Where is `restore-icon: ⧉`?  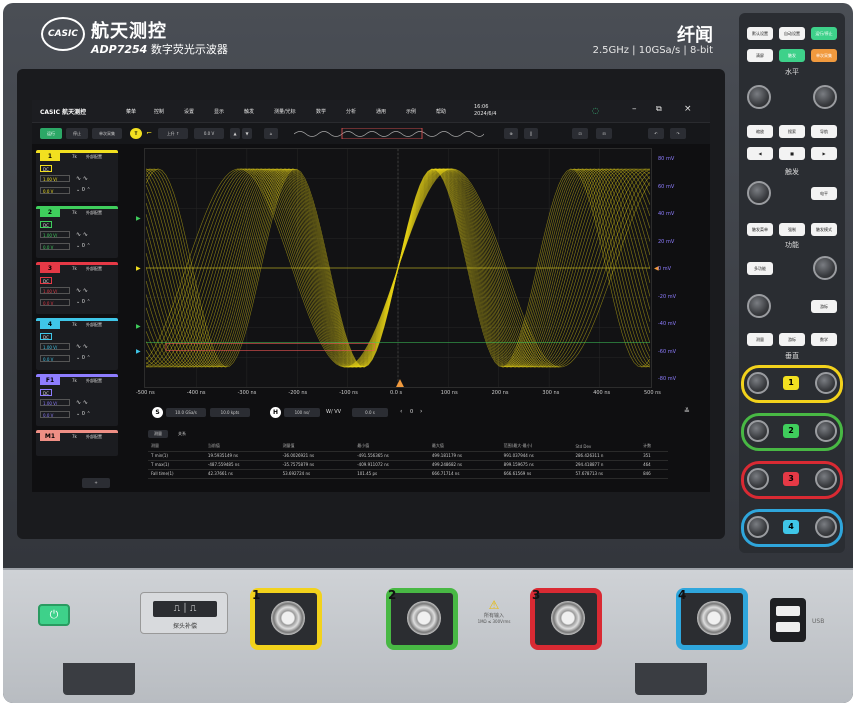
restore-icon: ⧉ is located at coordinates (659, 109).